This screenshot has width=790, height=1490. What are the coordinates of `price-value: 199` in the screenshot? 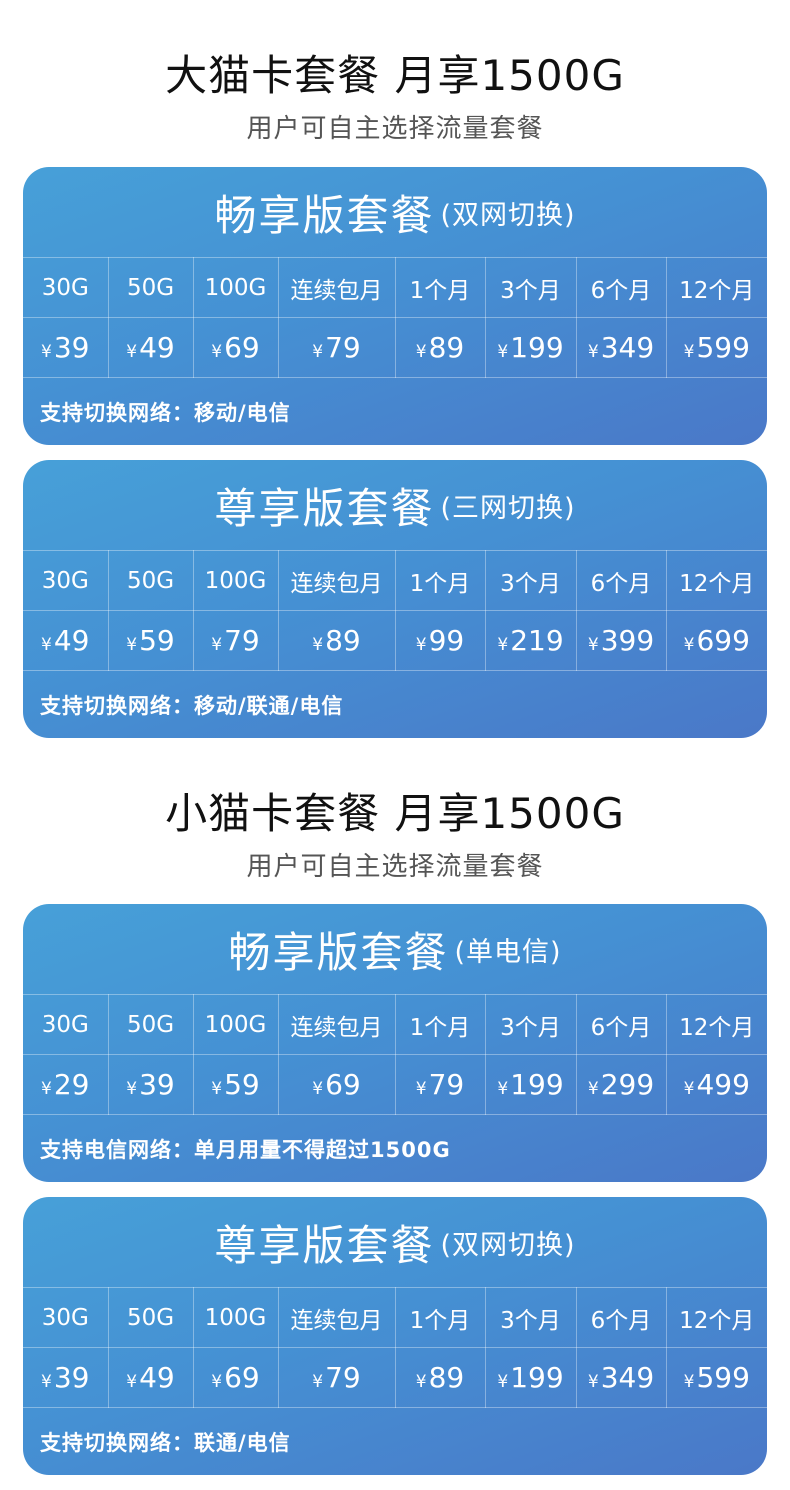 It's located at (537, 347).